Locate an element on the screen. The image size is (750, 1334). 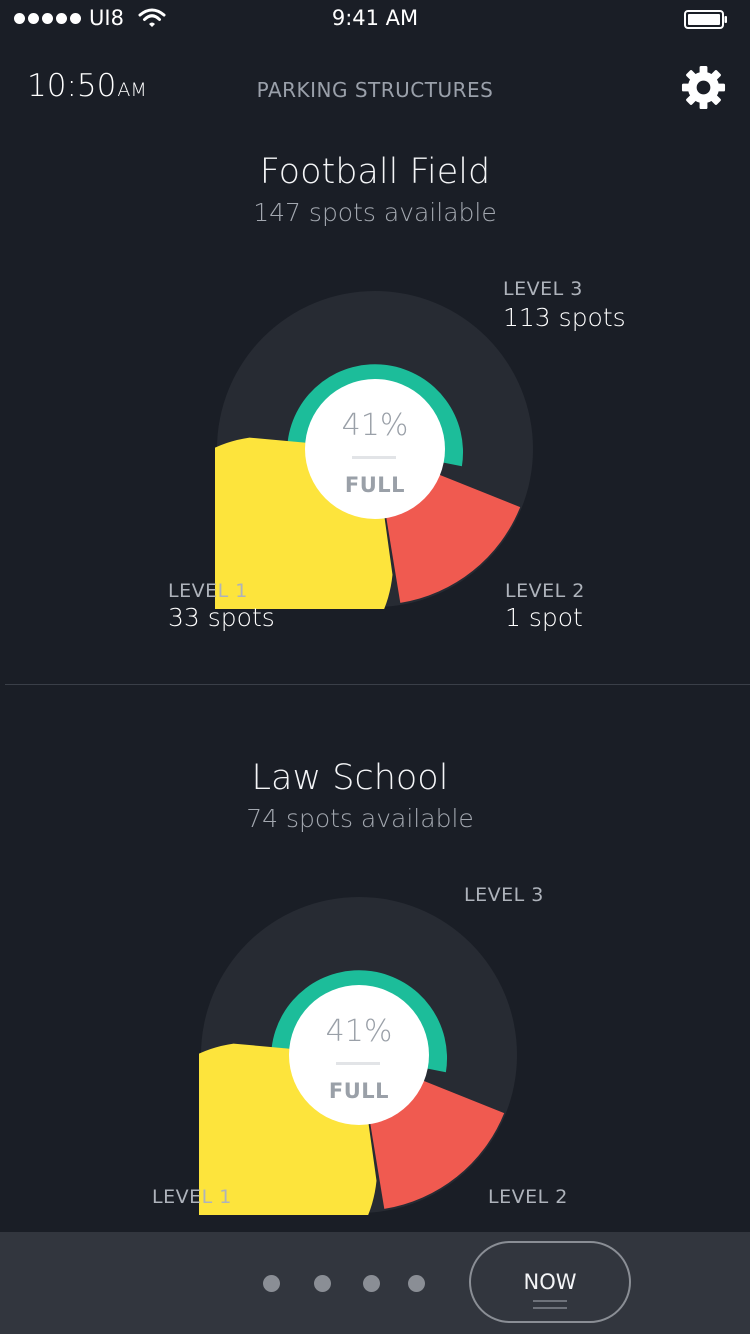
level-3-spots: 113 spots is located at coordinates (564, 317).